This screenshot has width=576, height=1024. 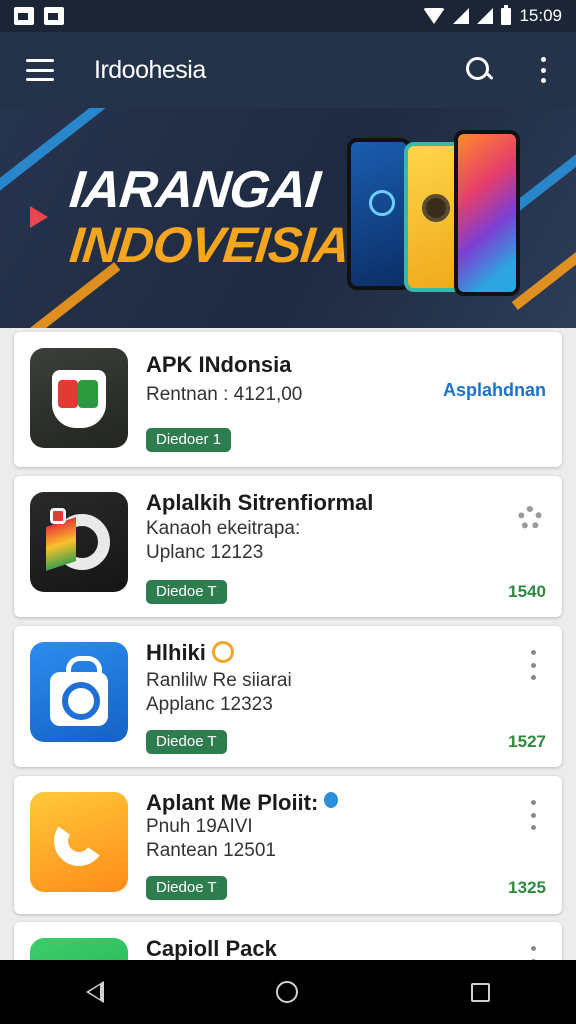 What do you see at coordinates (39, 217) in the screenshot?
I see `play-icon` at bounding box center [39, 217].